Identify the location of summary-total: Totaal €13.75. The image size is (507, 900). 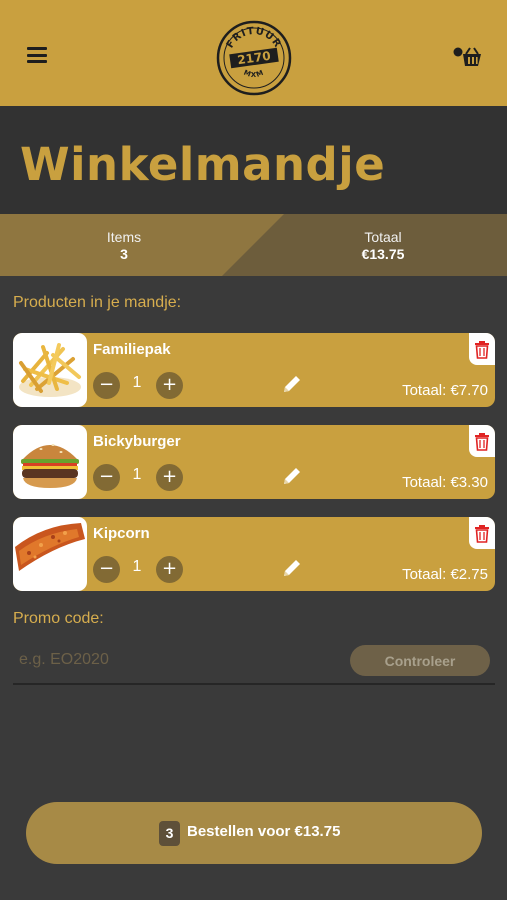
(383, 245).